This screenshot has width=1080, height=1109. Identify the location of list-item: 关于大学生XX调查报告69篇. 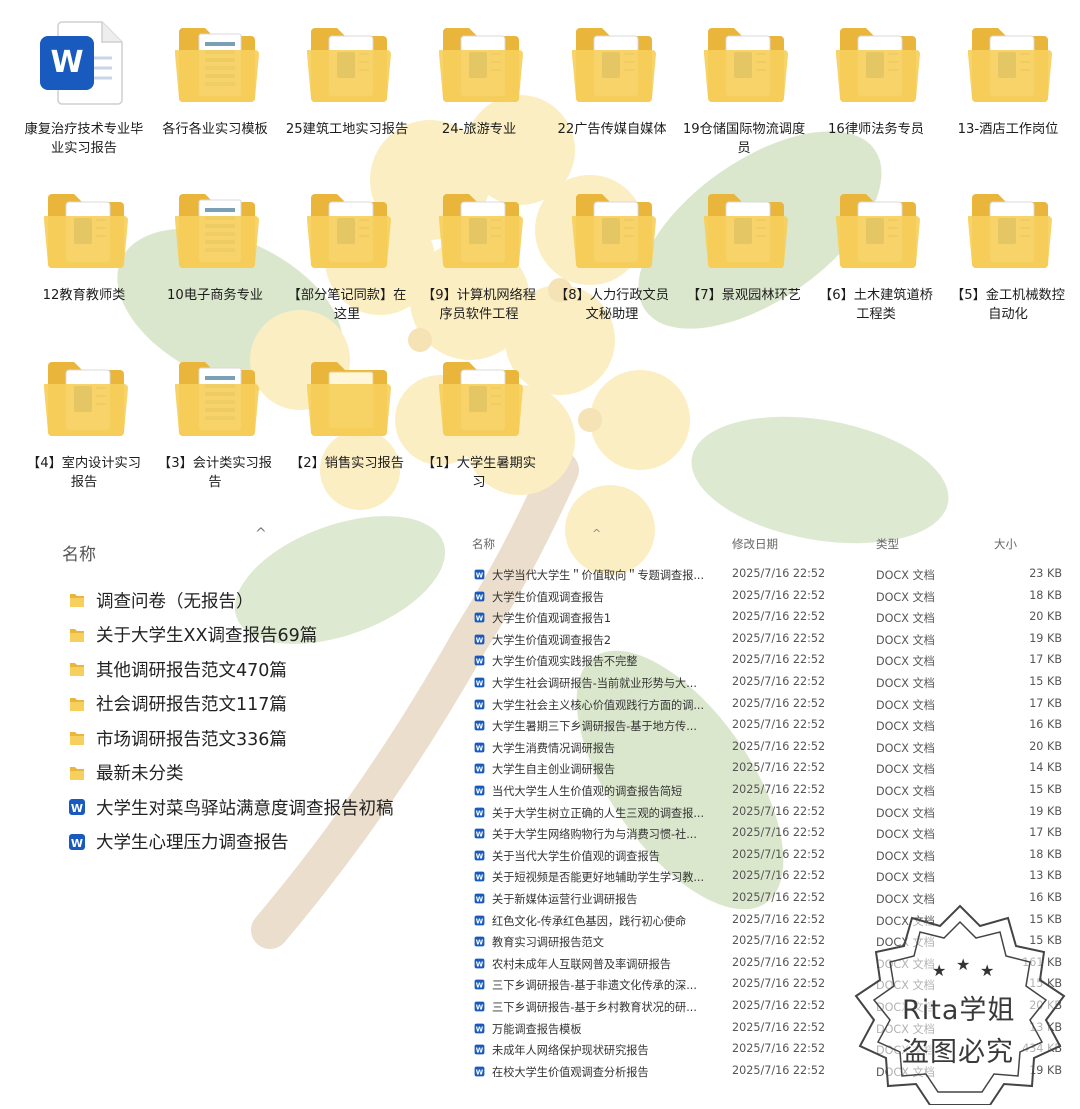
(258, 635).